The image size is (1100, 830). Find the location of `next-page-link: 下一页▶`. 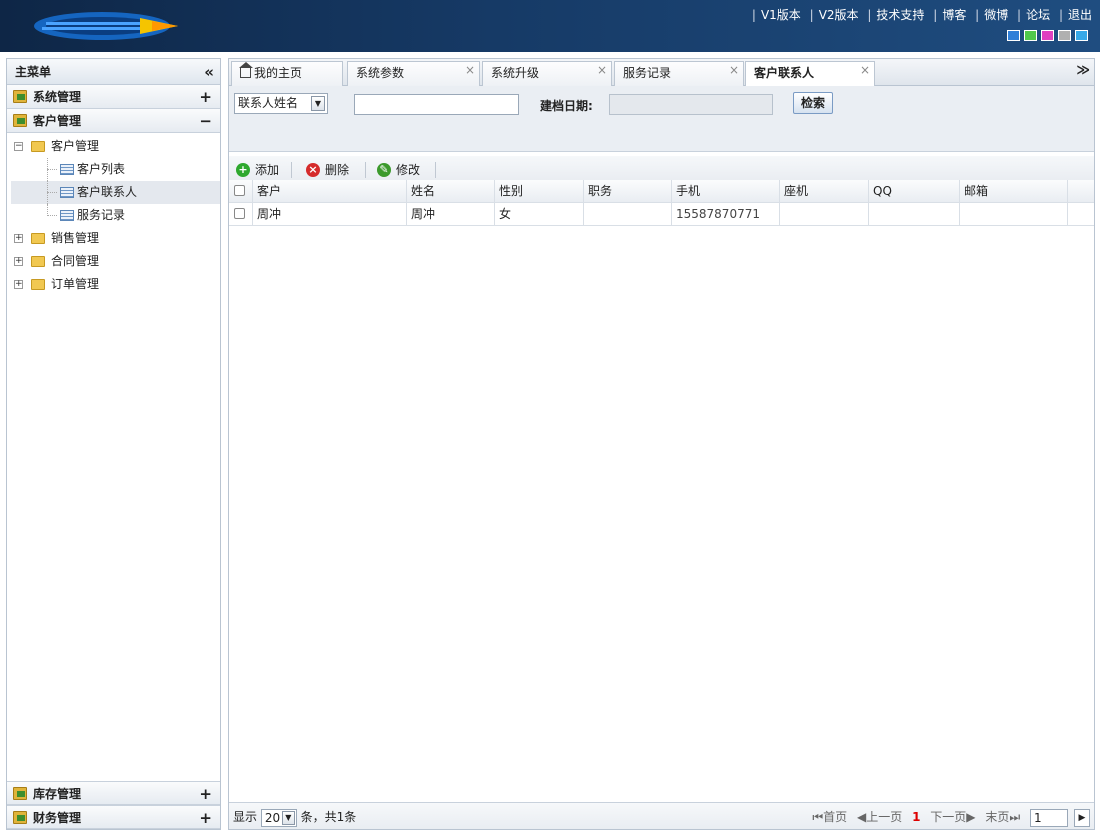

next-page-link: 下一页▶ is located at coordinates (952, 817).